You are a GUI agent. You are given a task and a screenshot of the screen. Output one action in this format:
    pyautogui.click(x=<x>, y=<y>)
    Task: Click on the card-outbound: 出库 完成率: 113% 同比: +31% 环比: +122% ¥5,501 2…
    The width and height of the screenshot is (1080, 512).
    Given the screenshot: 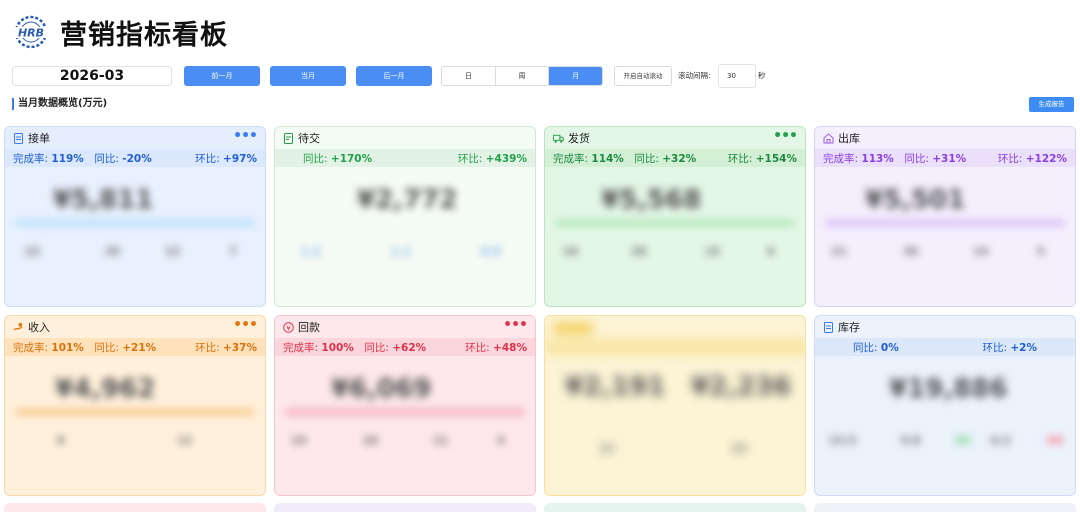 What is the action you would take?
    pyautogui.click(x=945, y=216)
    